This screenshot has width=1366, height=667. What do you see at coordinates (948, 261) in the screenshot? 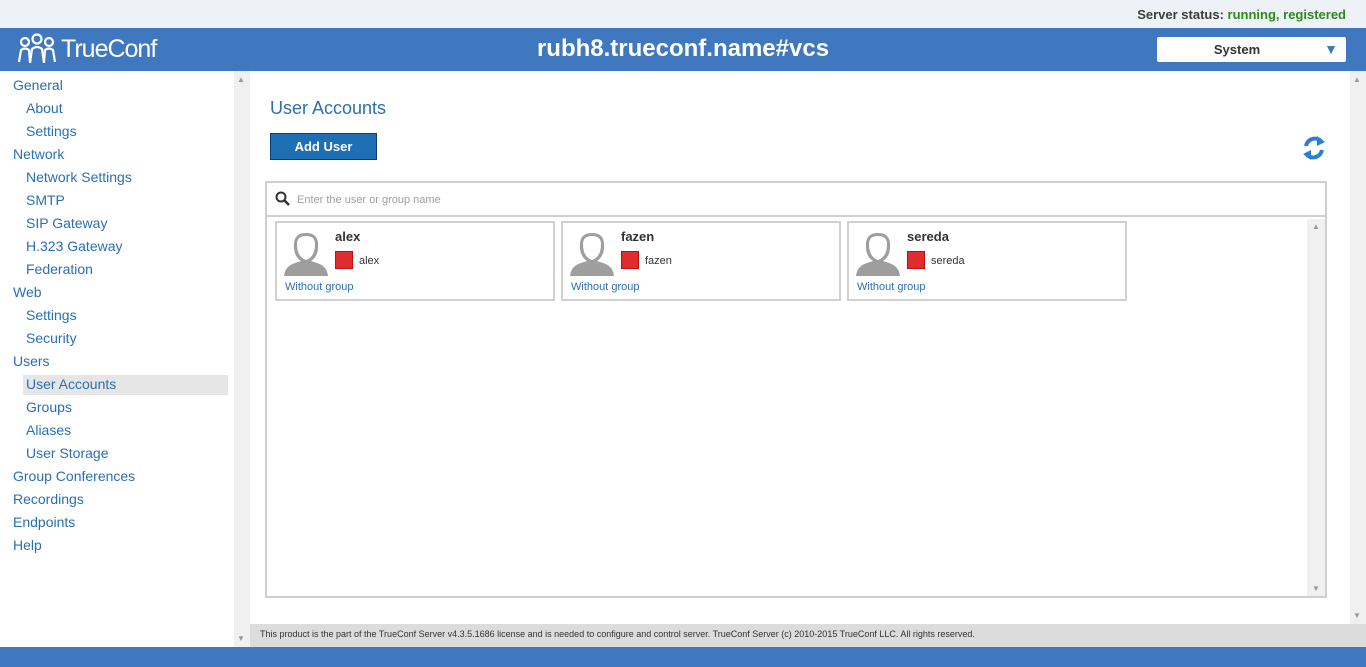
I see `user-login: sereda` at bounding box center [948, 261].